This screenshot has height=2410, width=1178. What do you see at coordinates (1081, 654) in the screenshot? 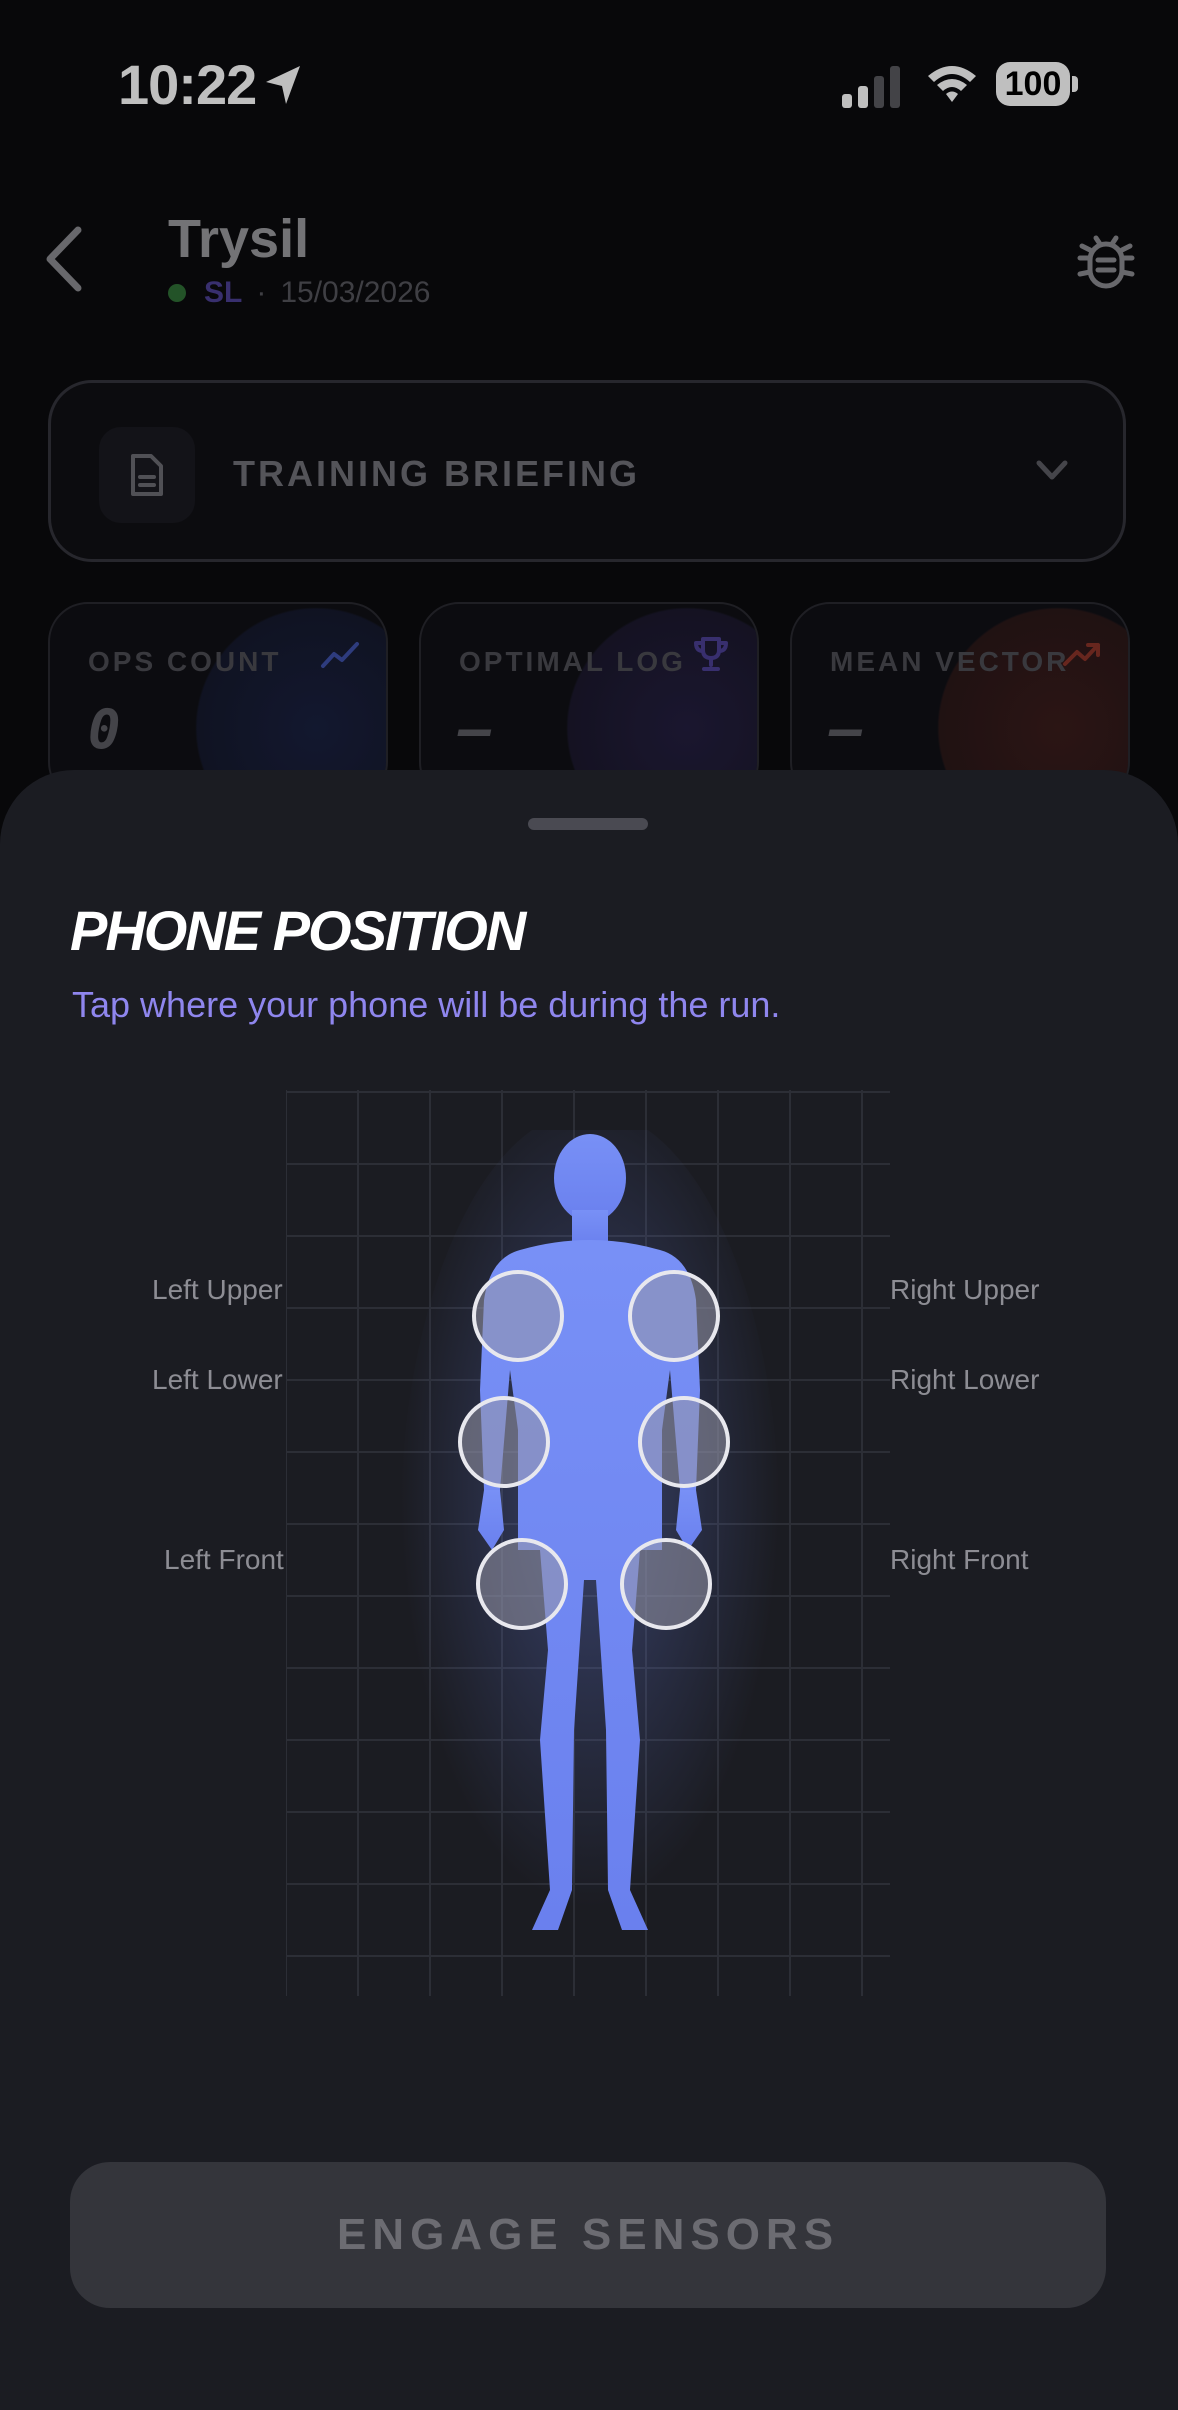
I see `trending-up-icon` at bounding box center [1081, 654].